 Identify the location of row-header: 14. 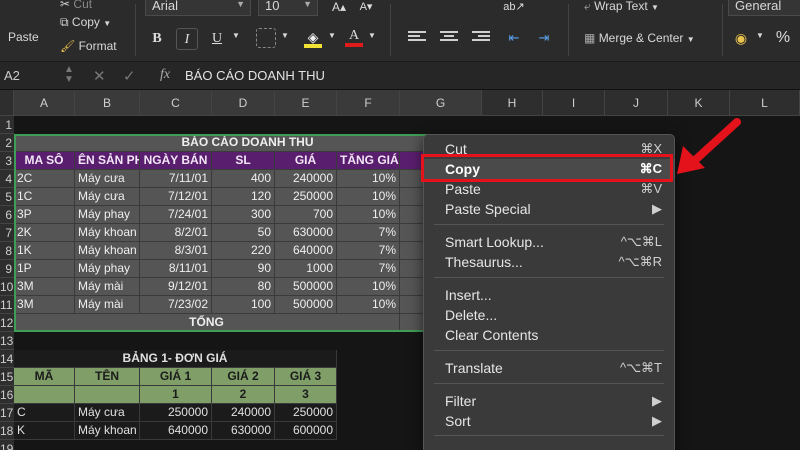
(7, 359).